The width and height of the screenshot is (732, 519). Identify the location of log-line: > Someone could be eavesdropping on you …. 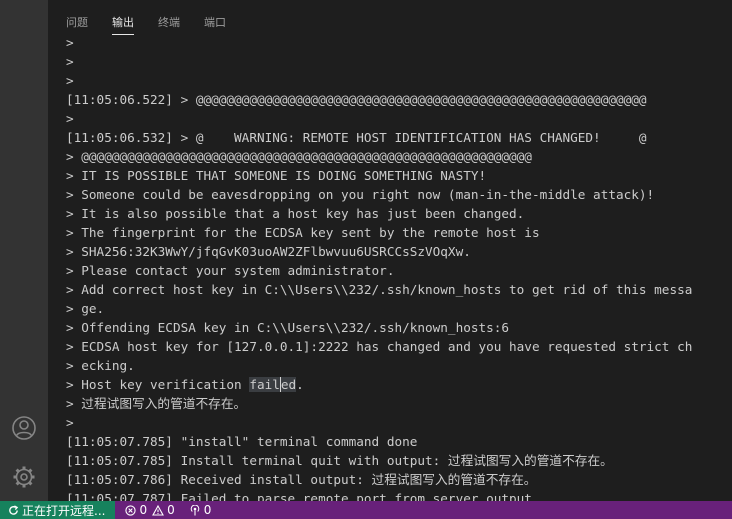
(360, 194).